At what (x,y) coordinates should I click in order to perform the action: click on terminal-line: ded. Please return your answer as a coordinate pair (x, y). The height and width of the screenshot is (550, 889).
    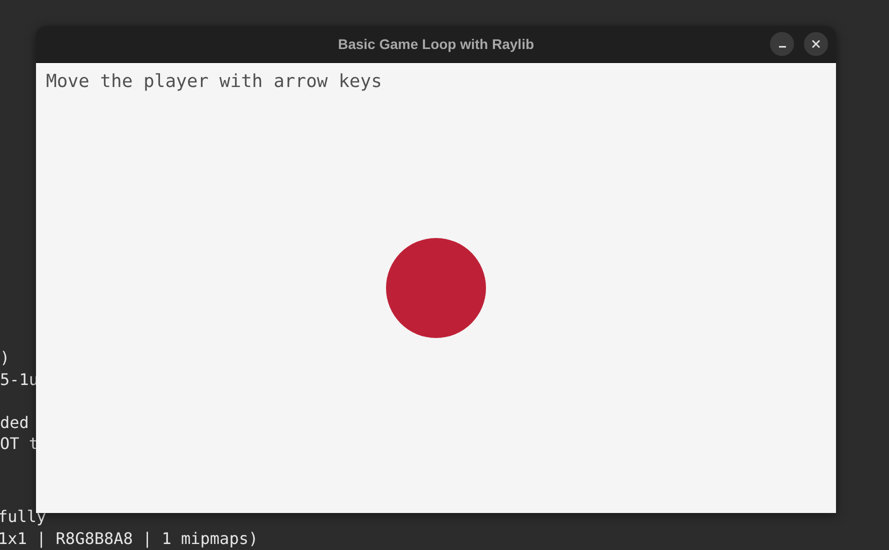
    Looking at the image, I should click on (15, 422).